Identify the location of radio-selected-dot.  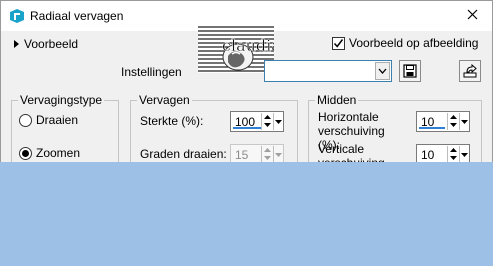
(25, 153).